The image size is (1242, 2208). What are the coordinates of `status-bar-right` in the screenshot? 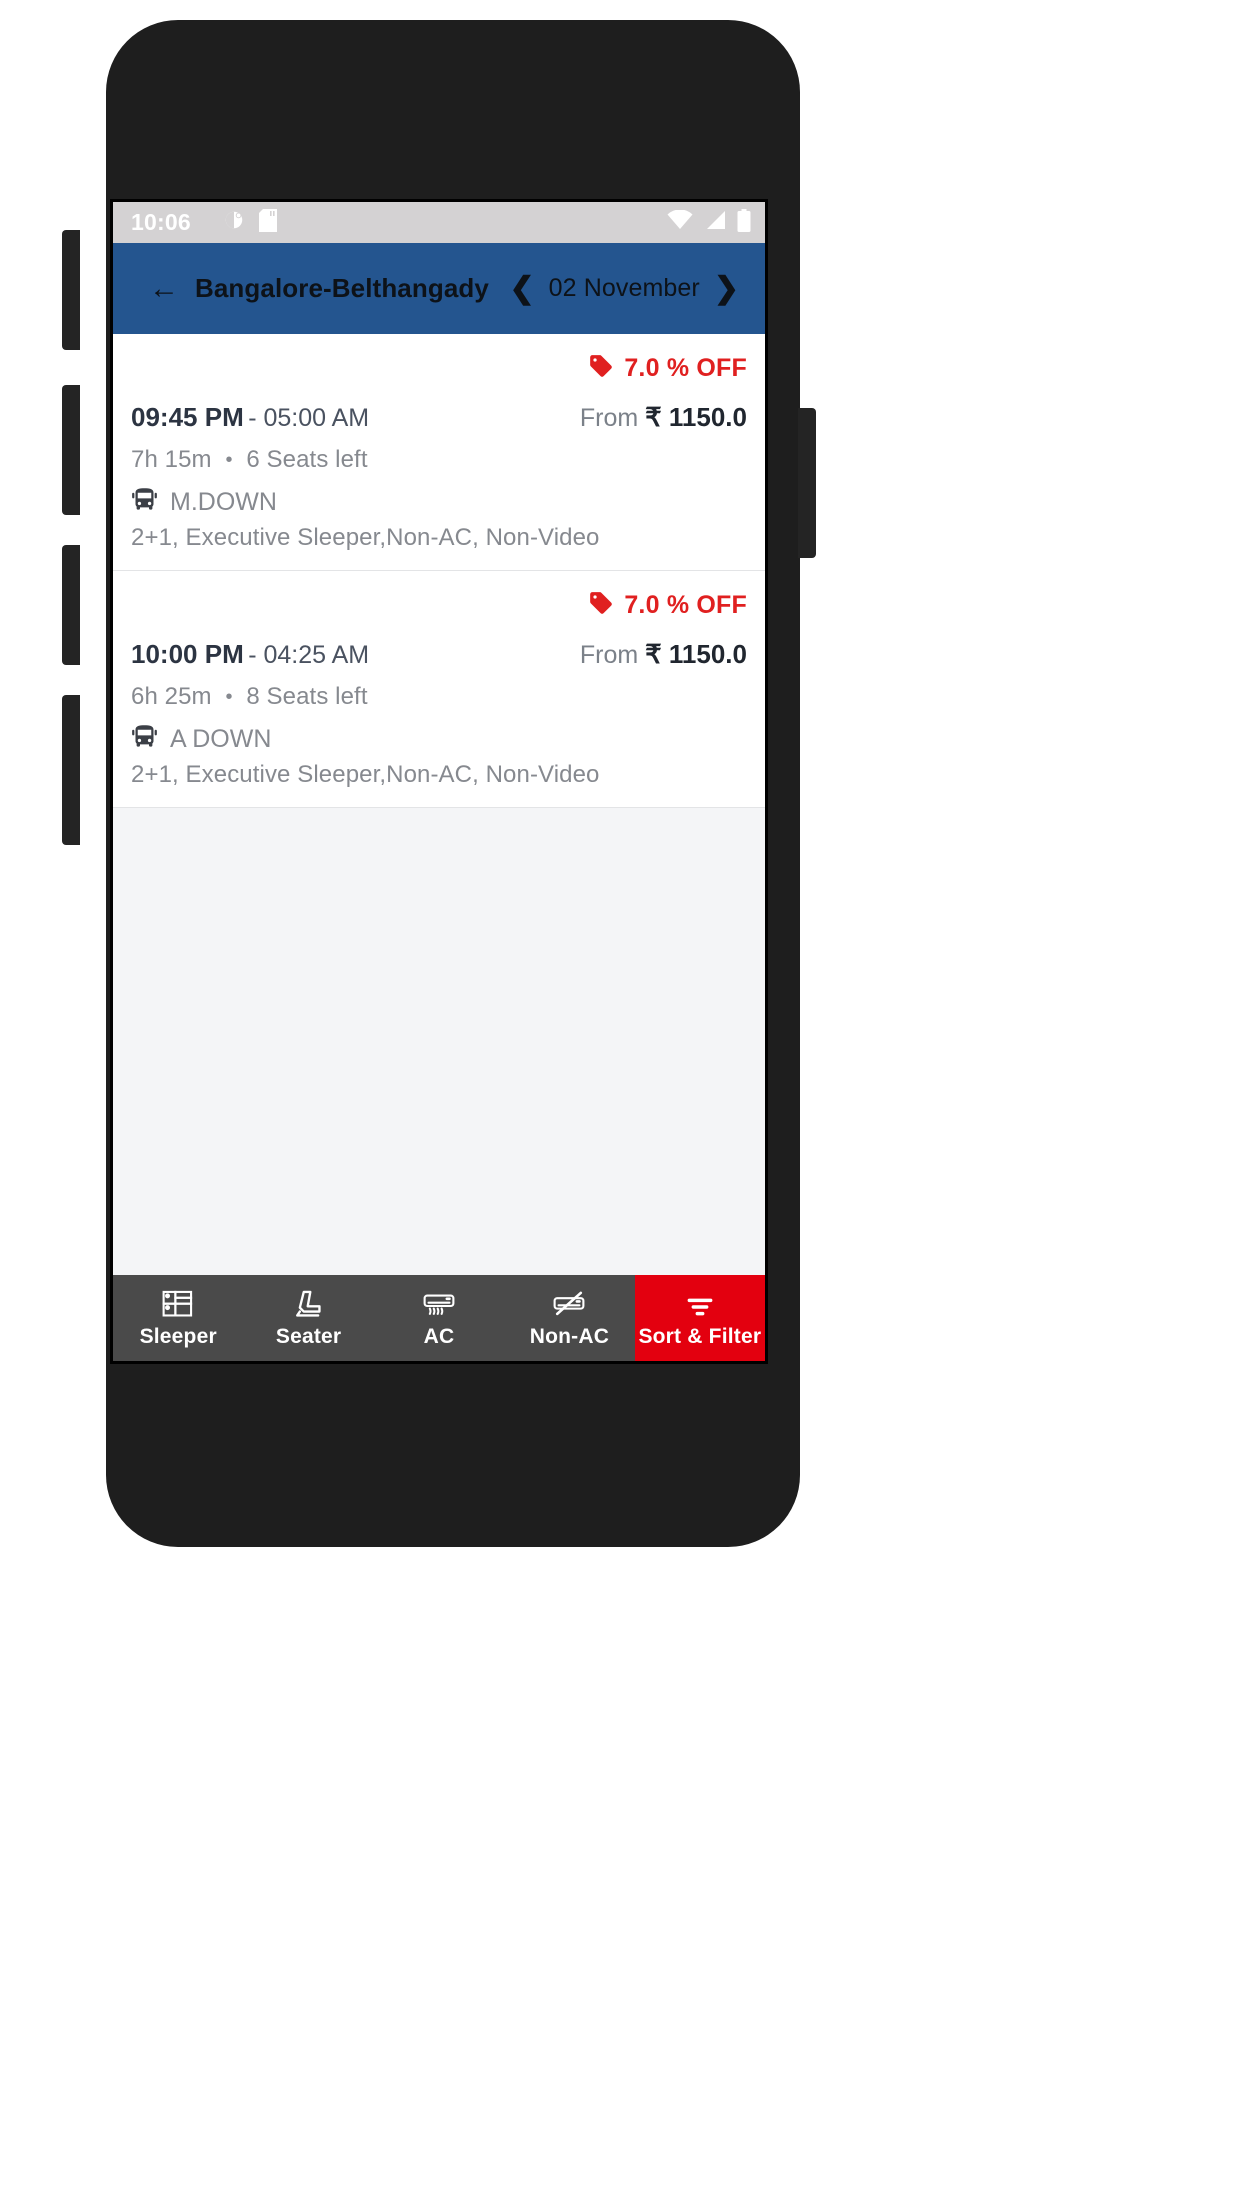 It's located at (709, 222).